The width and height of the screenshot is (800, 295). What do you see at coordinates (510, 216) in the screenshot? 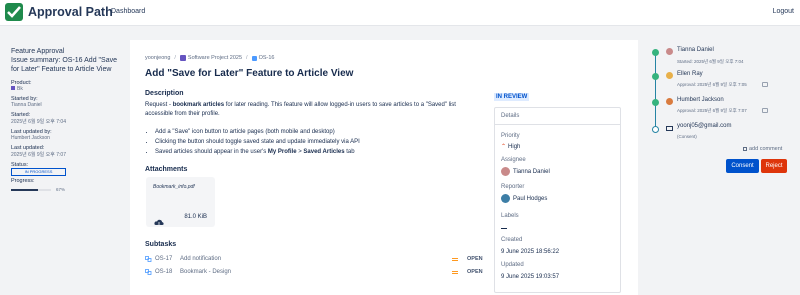
I see `labels-label: Labels` at bounding box center [510, 216].